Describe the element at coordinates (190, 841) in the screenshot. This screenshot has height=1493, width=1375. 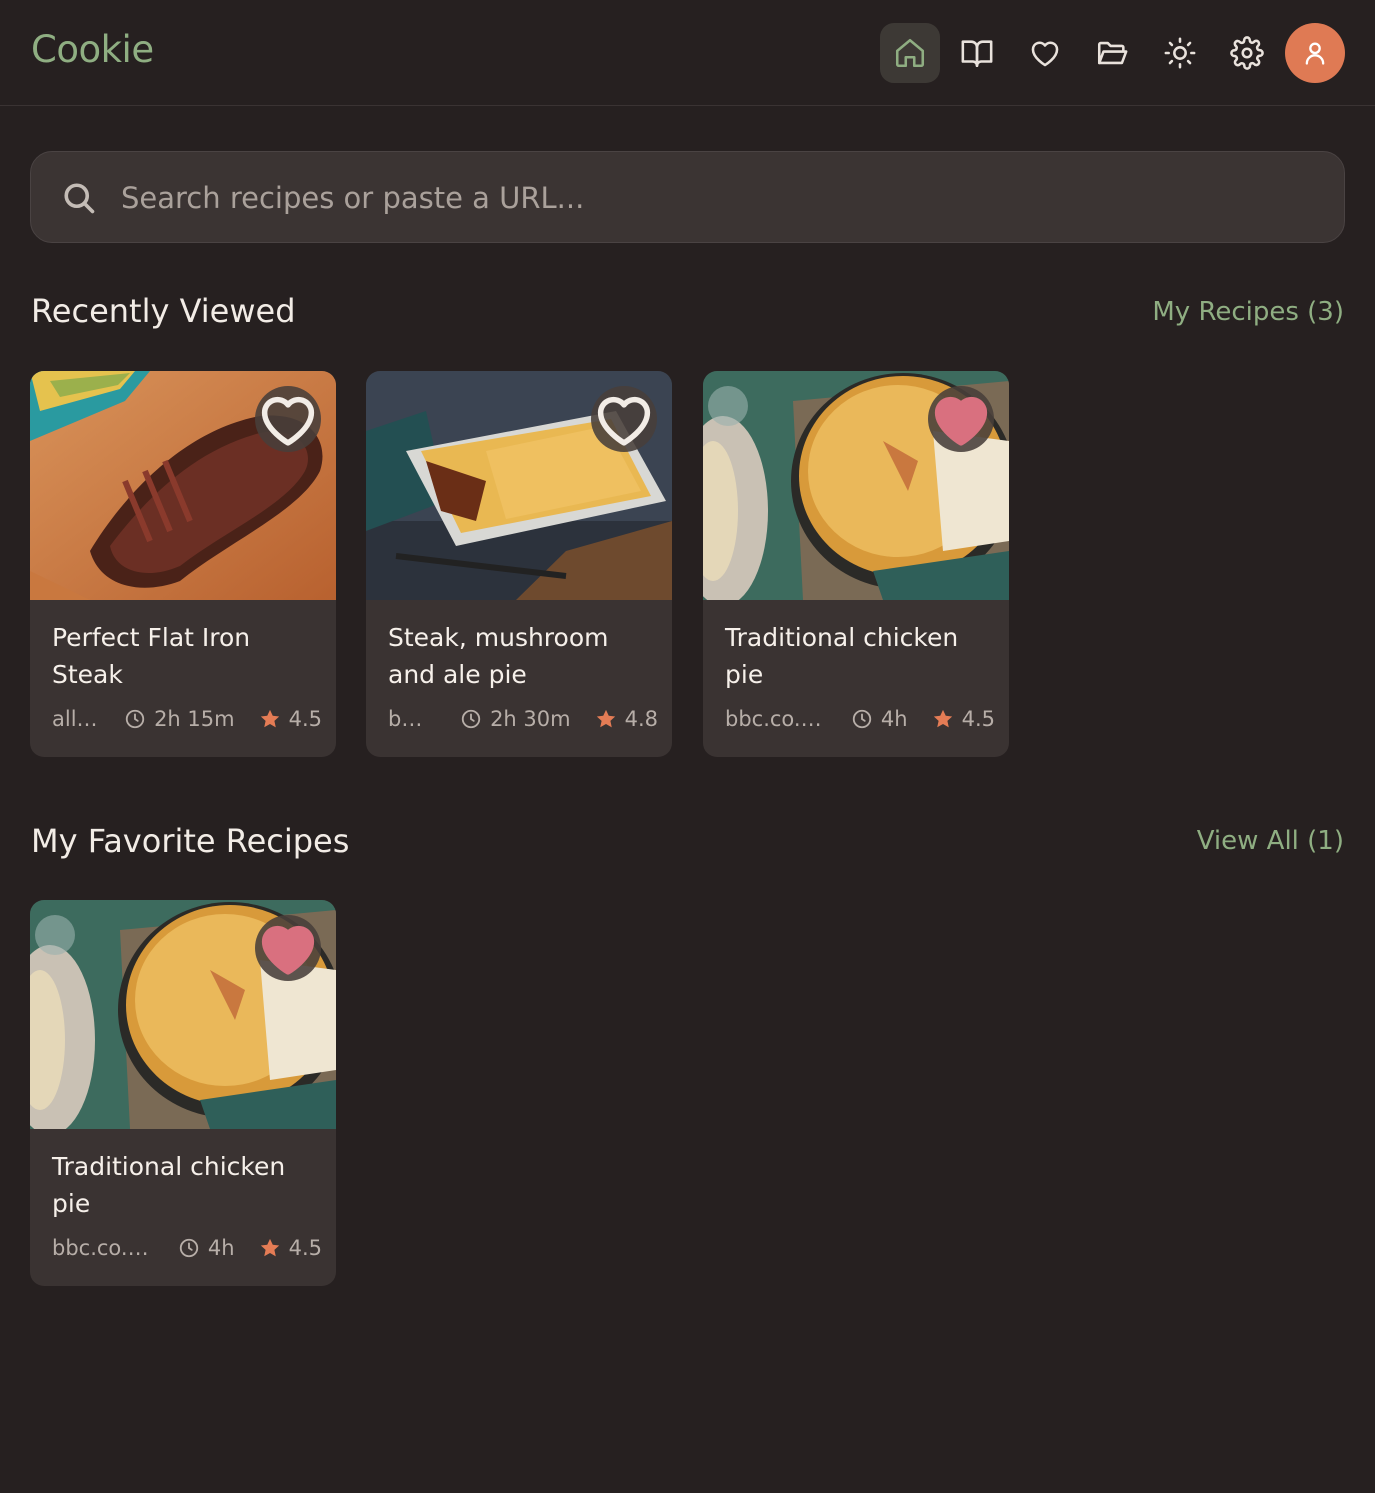
I see `favorites-title: My Favorite Recipes` at that location.